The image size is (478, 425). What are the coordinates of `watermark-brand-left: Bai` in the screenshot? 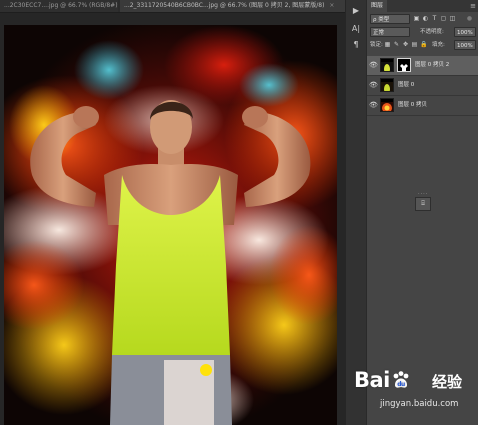 It's located at (372, 380).